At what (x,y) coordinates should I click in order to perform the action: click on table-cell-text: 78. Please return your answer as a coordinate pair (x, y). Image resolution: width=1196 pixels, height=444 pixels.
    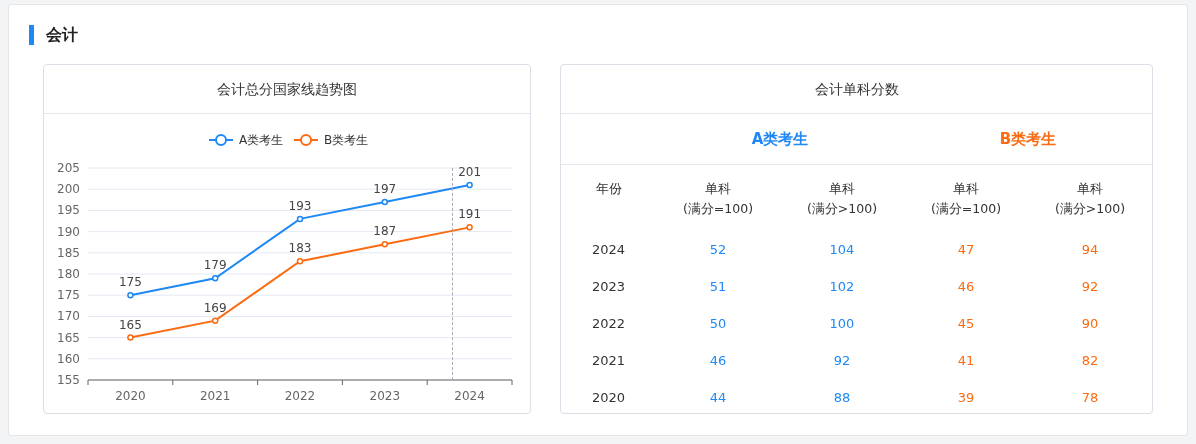
    Looking at the image, I should click on (1090, 398).